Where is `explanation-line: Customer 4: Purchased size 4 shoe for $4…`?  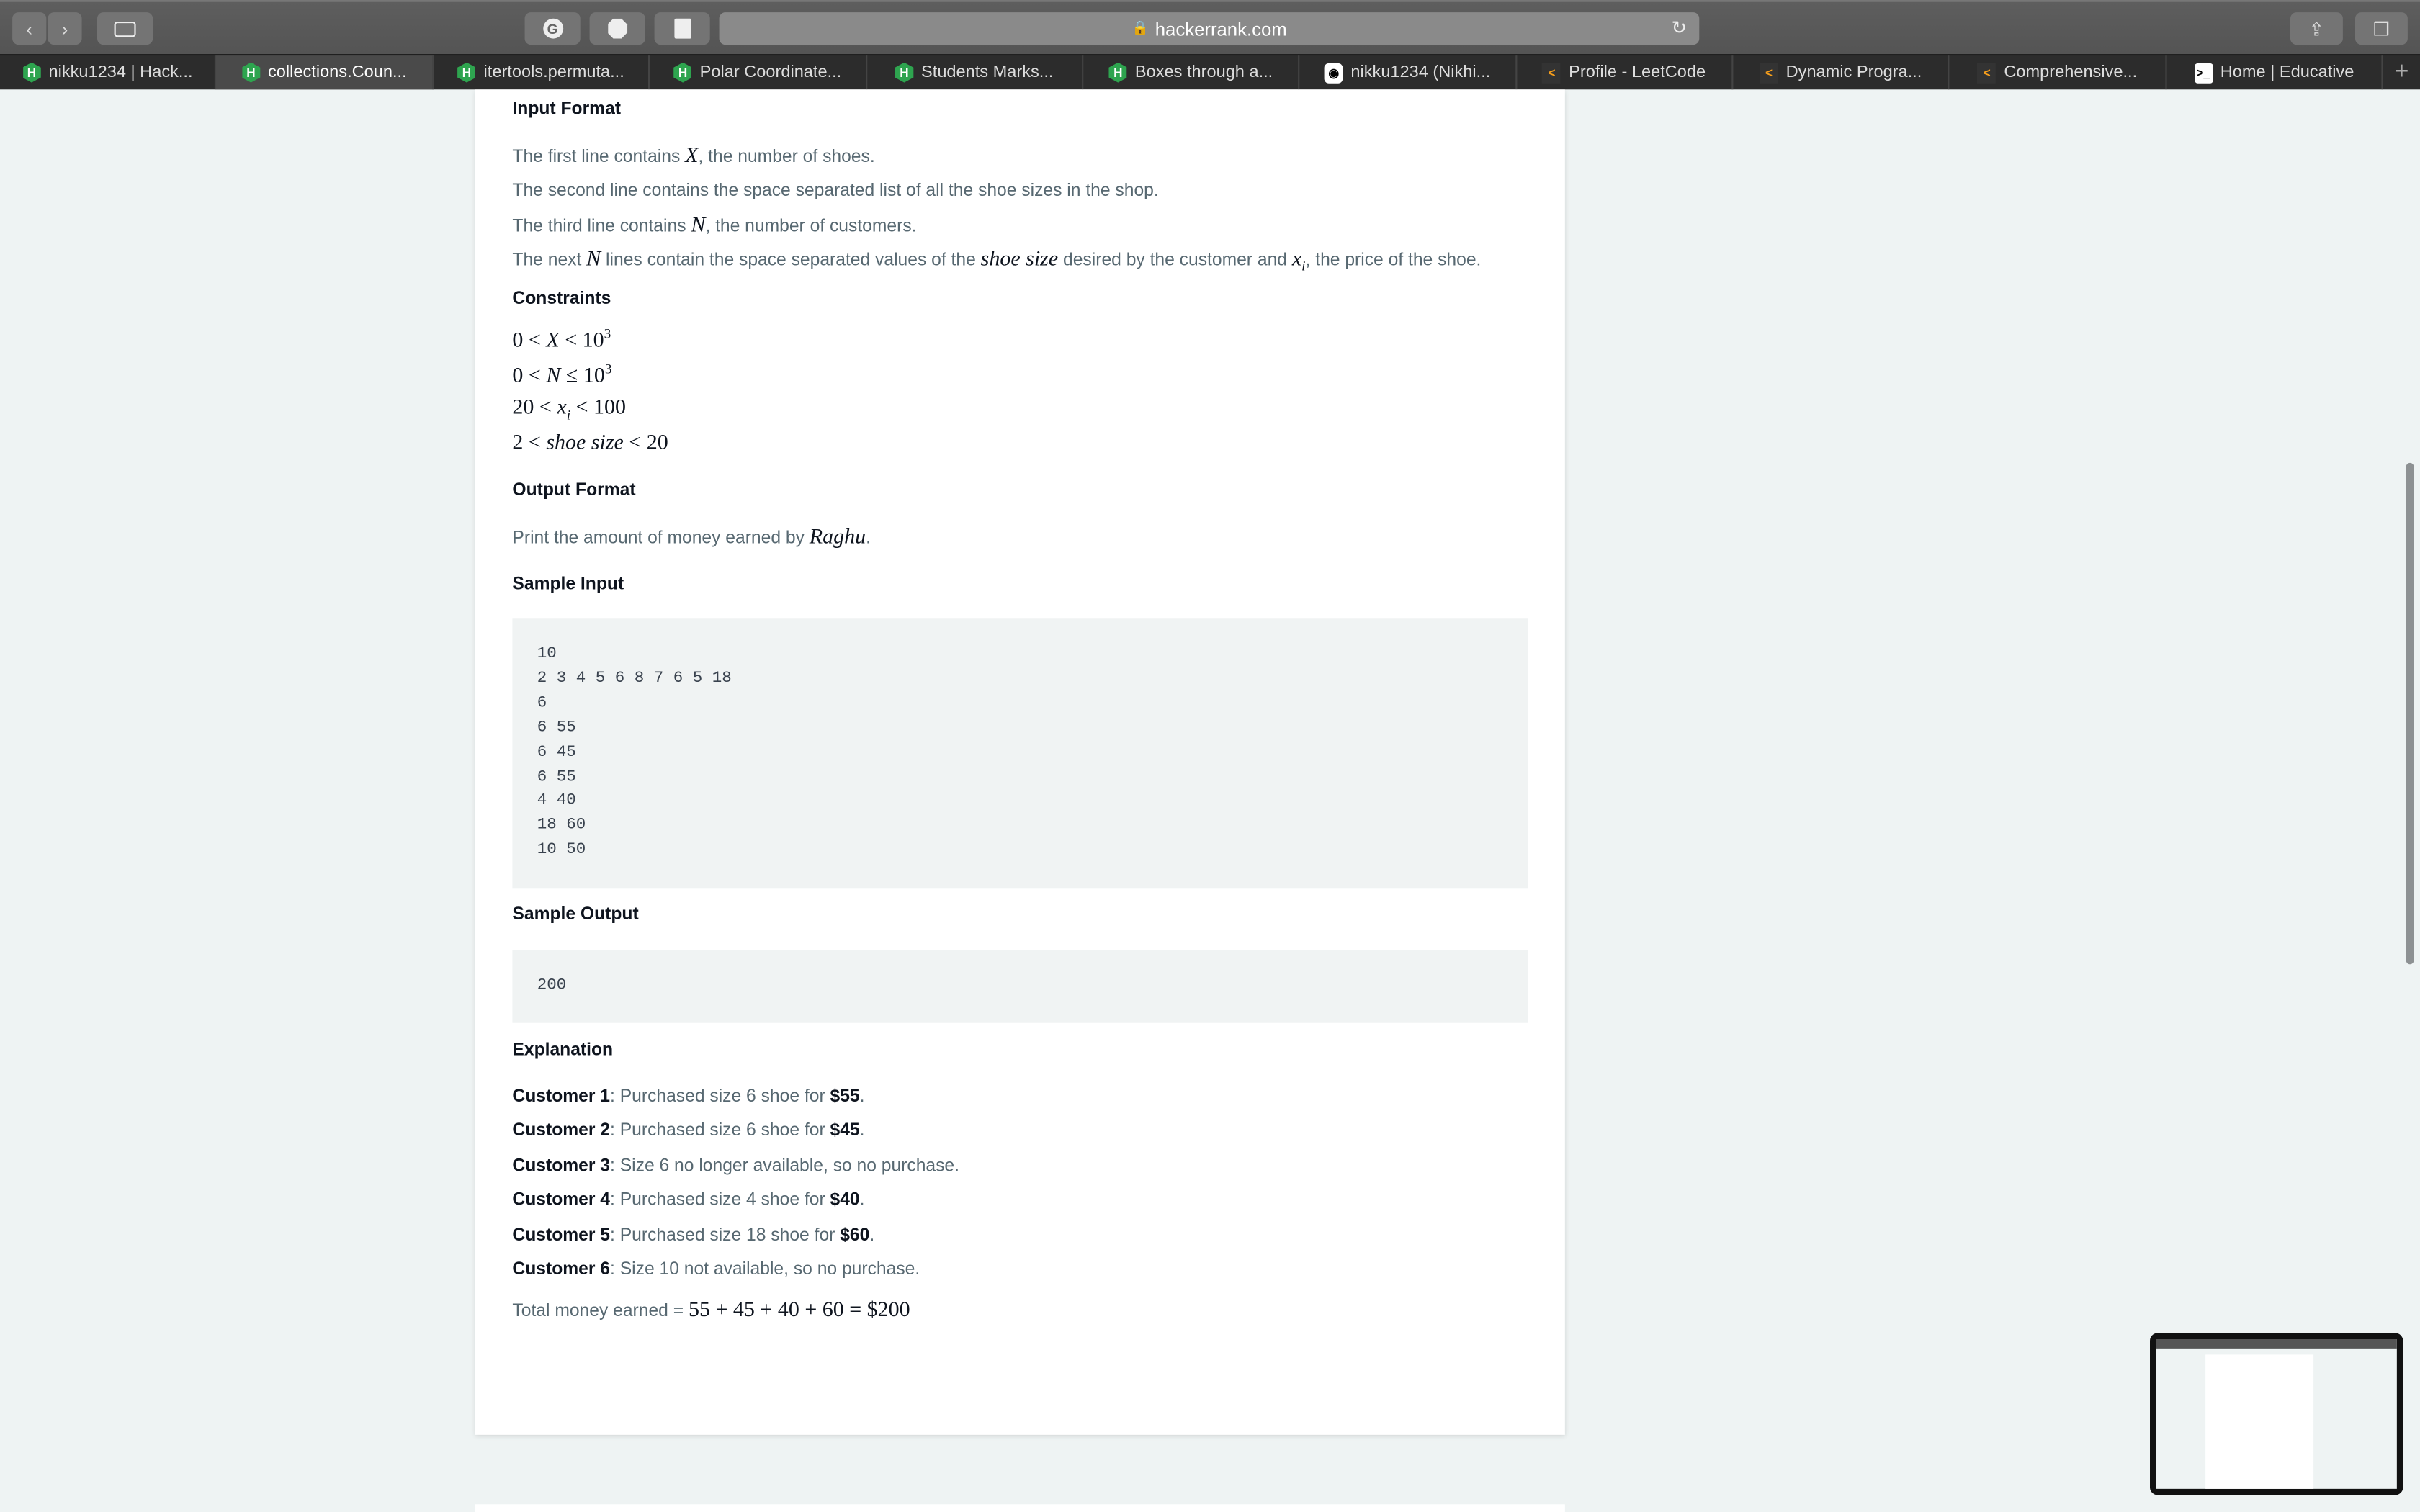
explanation-line: Customer 4: Purchased size 4 shoe for $4… is located at coordinates (688, 1200).